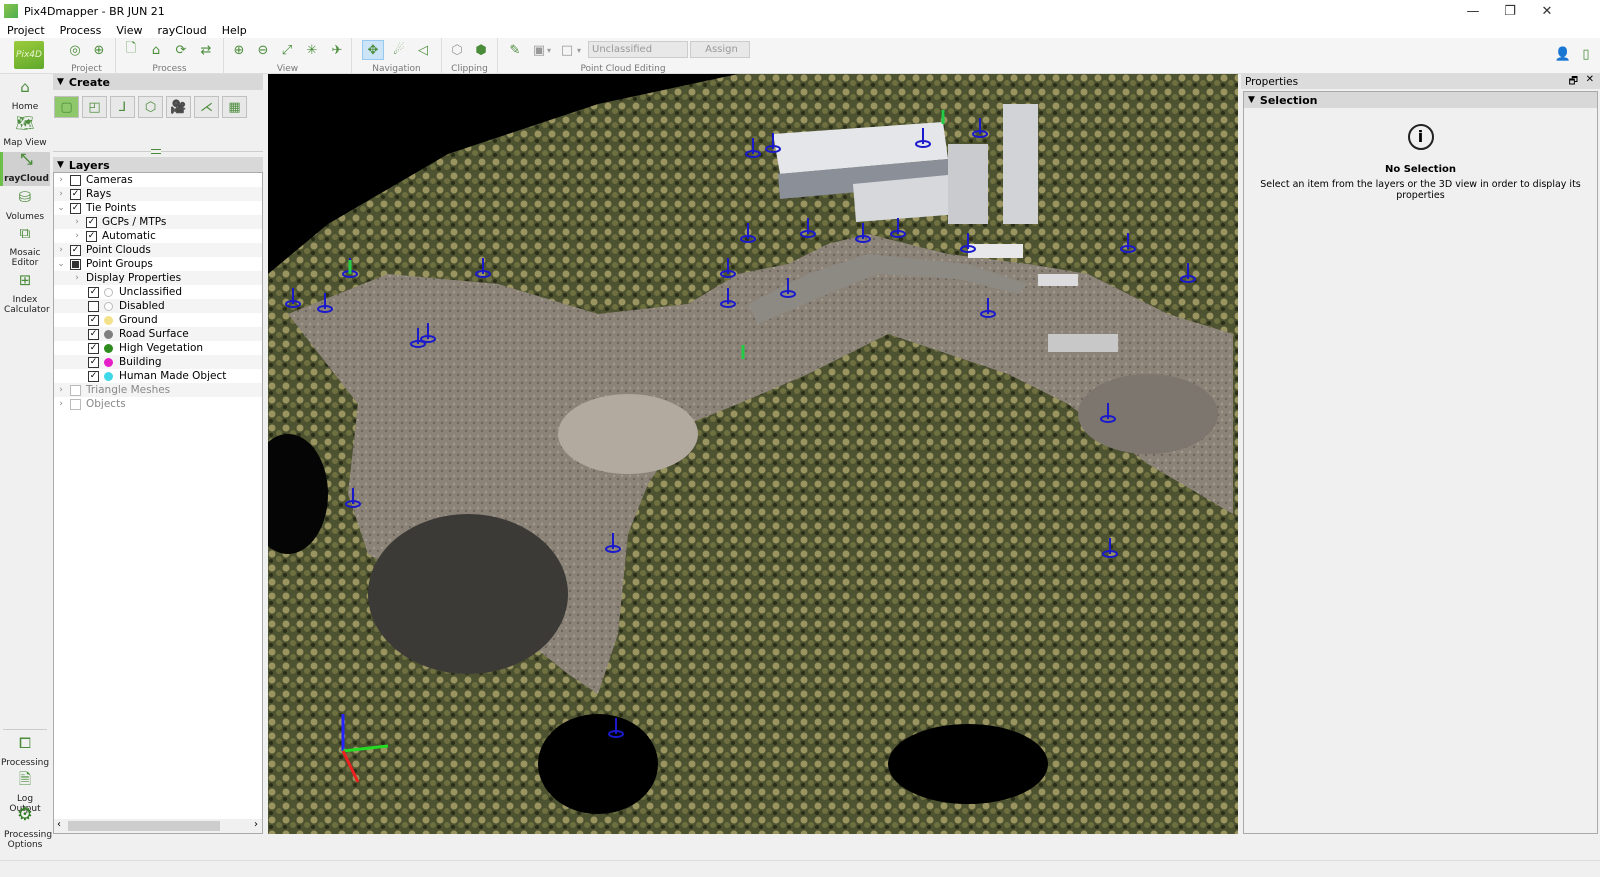  I want to click on layer-class-ground: ✓ Ground, so click(158, 320).